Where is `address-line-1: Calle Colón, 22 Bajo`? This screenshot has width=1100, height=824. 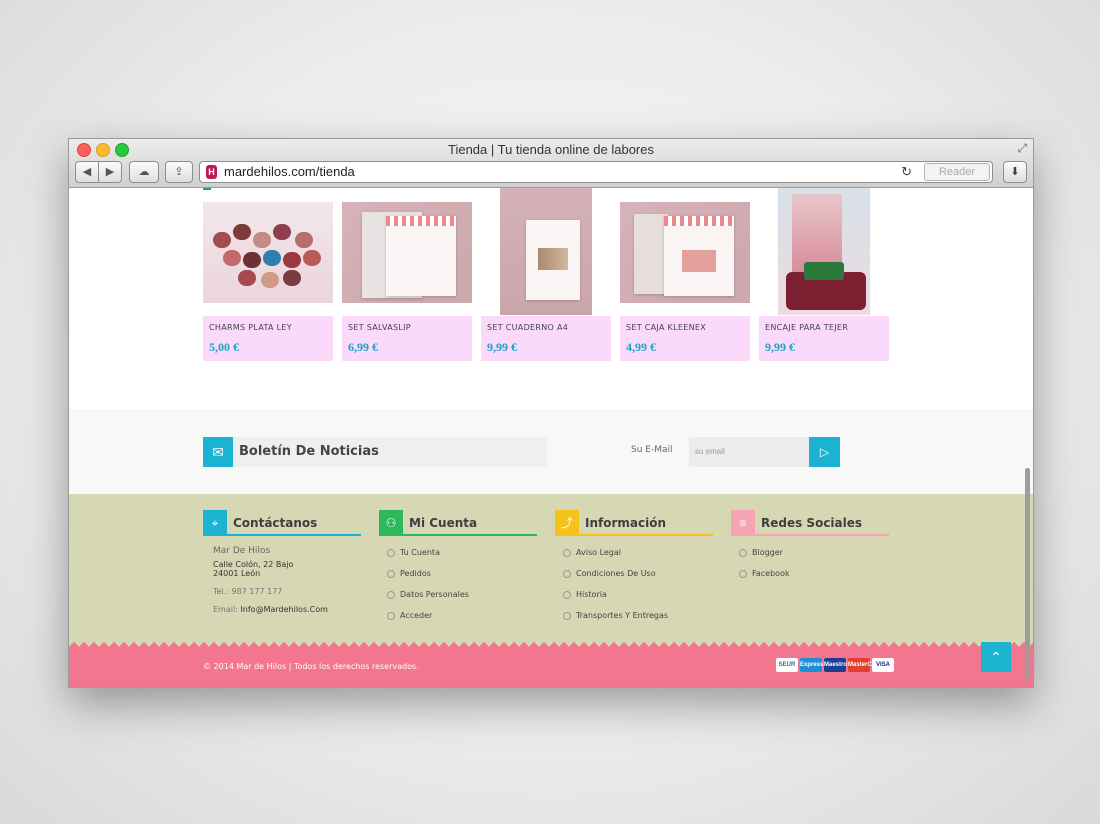 address-line-1: Calle Colón, 22 Bajo is located at coordinates (253, 564).